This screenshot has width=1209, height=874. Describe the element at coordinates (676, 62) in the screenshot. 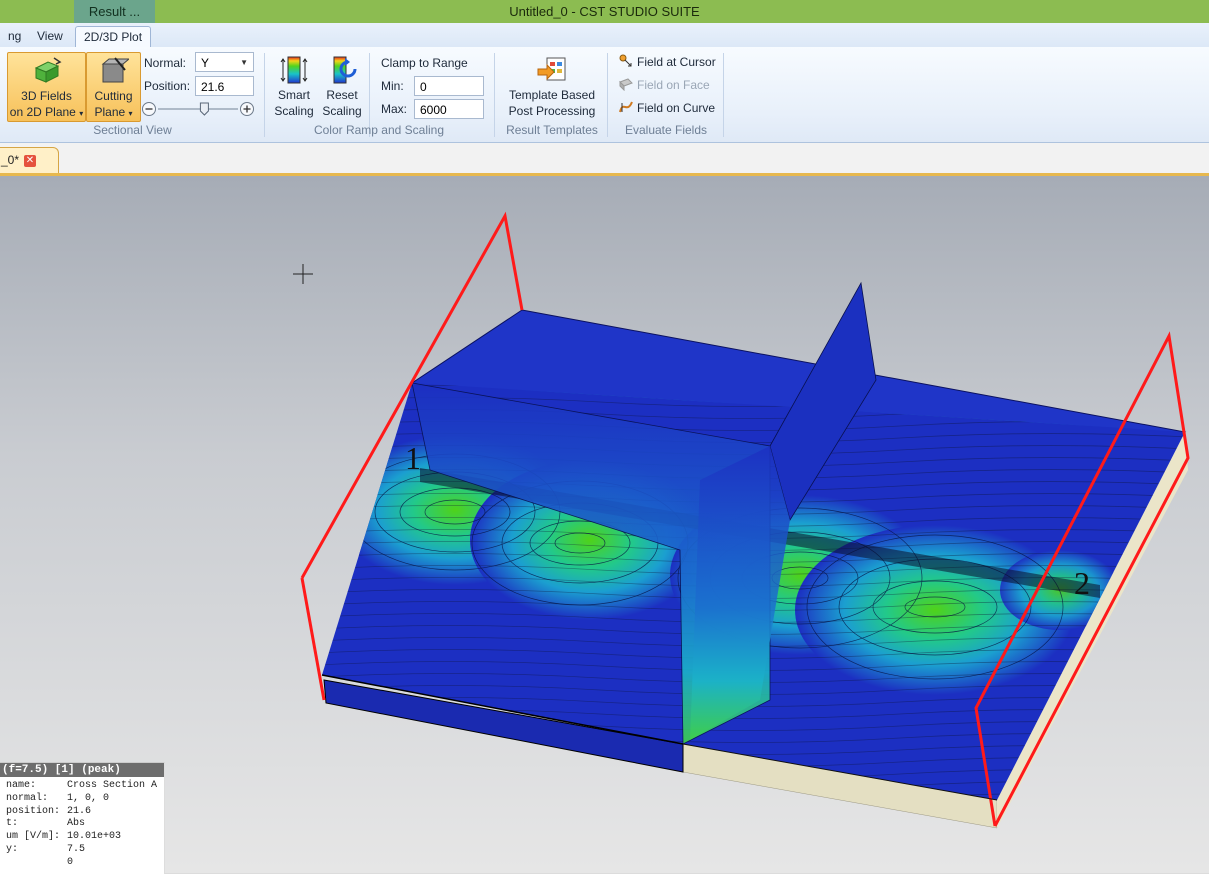

I see `field-at-cursor-label: Field at Cursor` at that location.